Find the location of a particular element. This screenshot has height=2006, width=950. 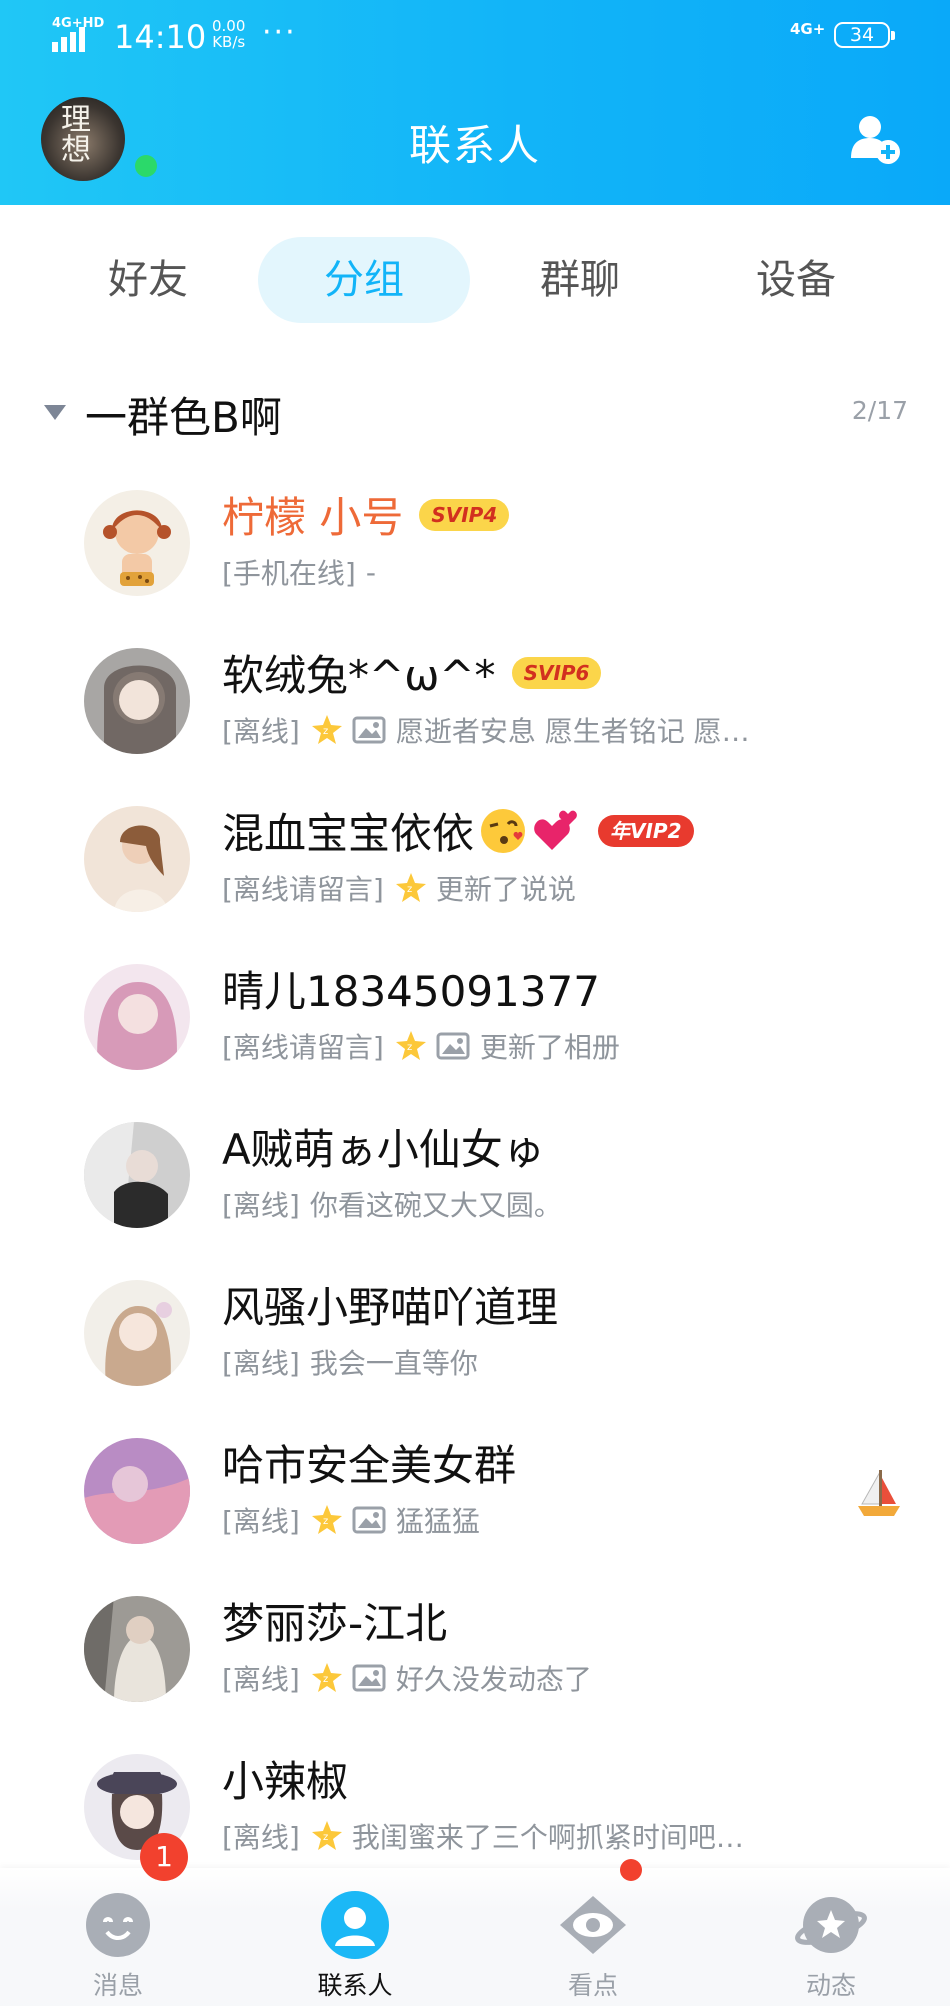

contact-name: 晴儿18345091377 is located at coordinates (411, 991).